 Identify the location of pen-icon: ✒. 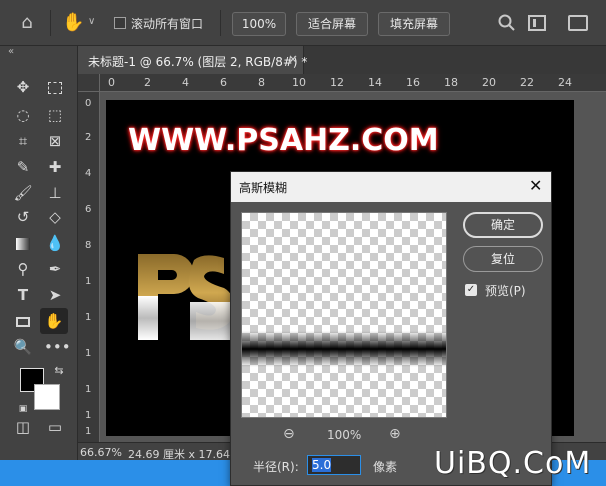
(55, 269).